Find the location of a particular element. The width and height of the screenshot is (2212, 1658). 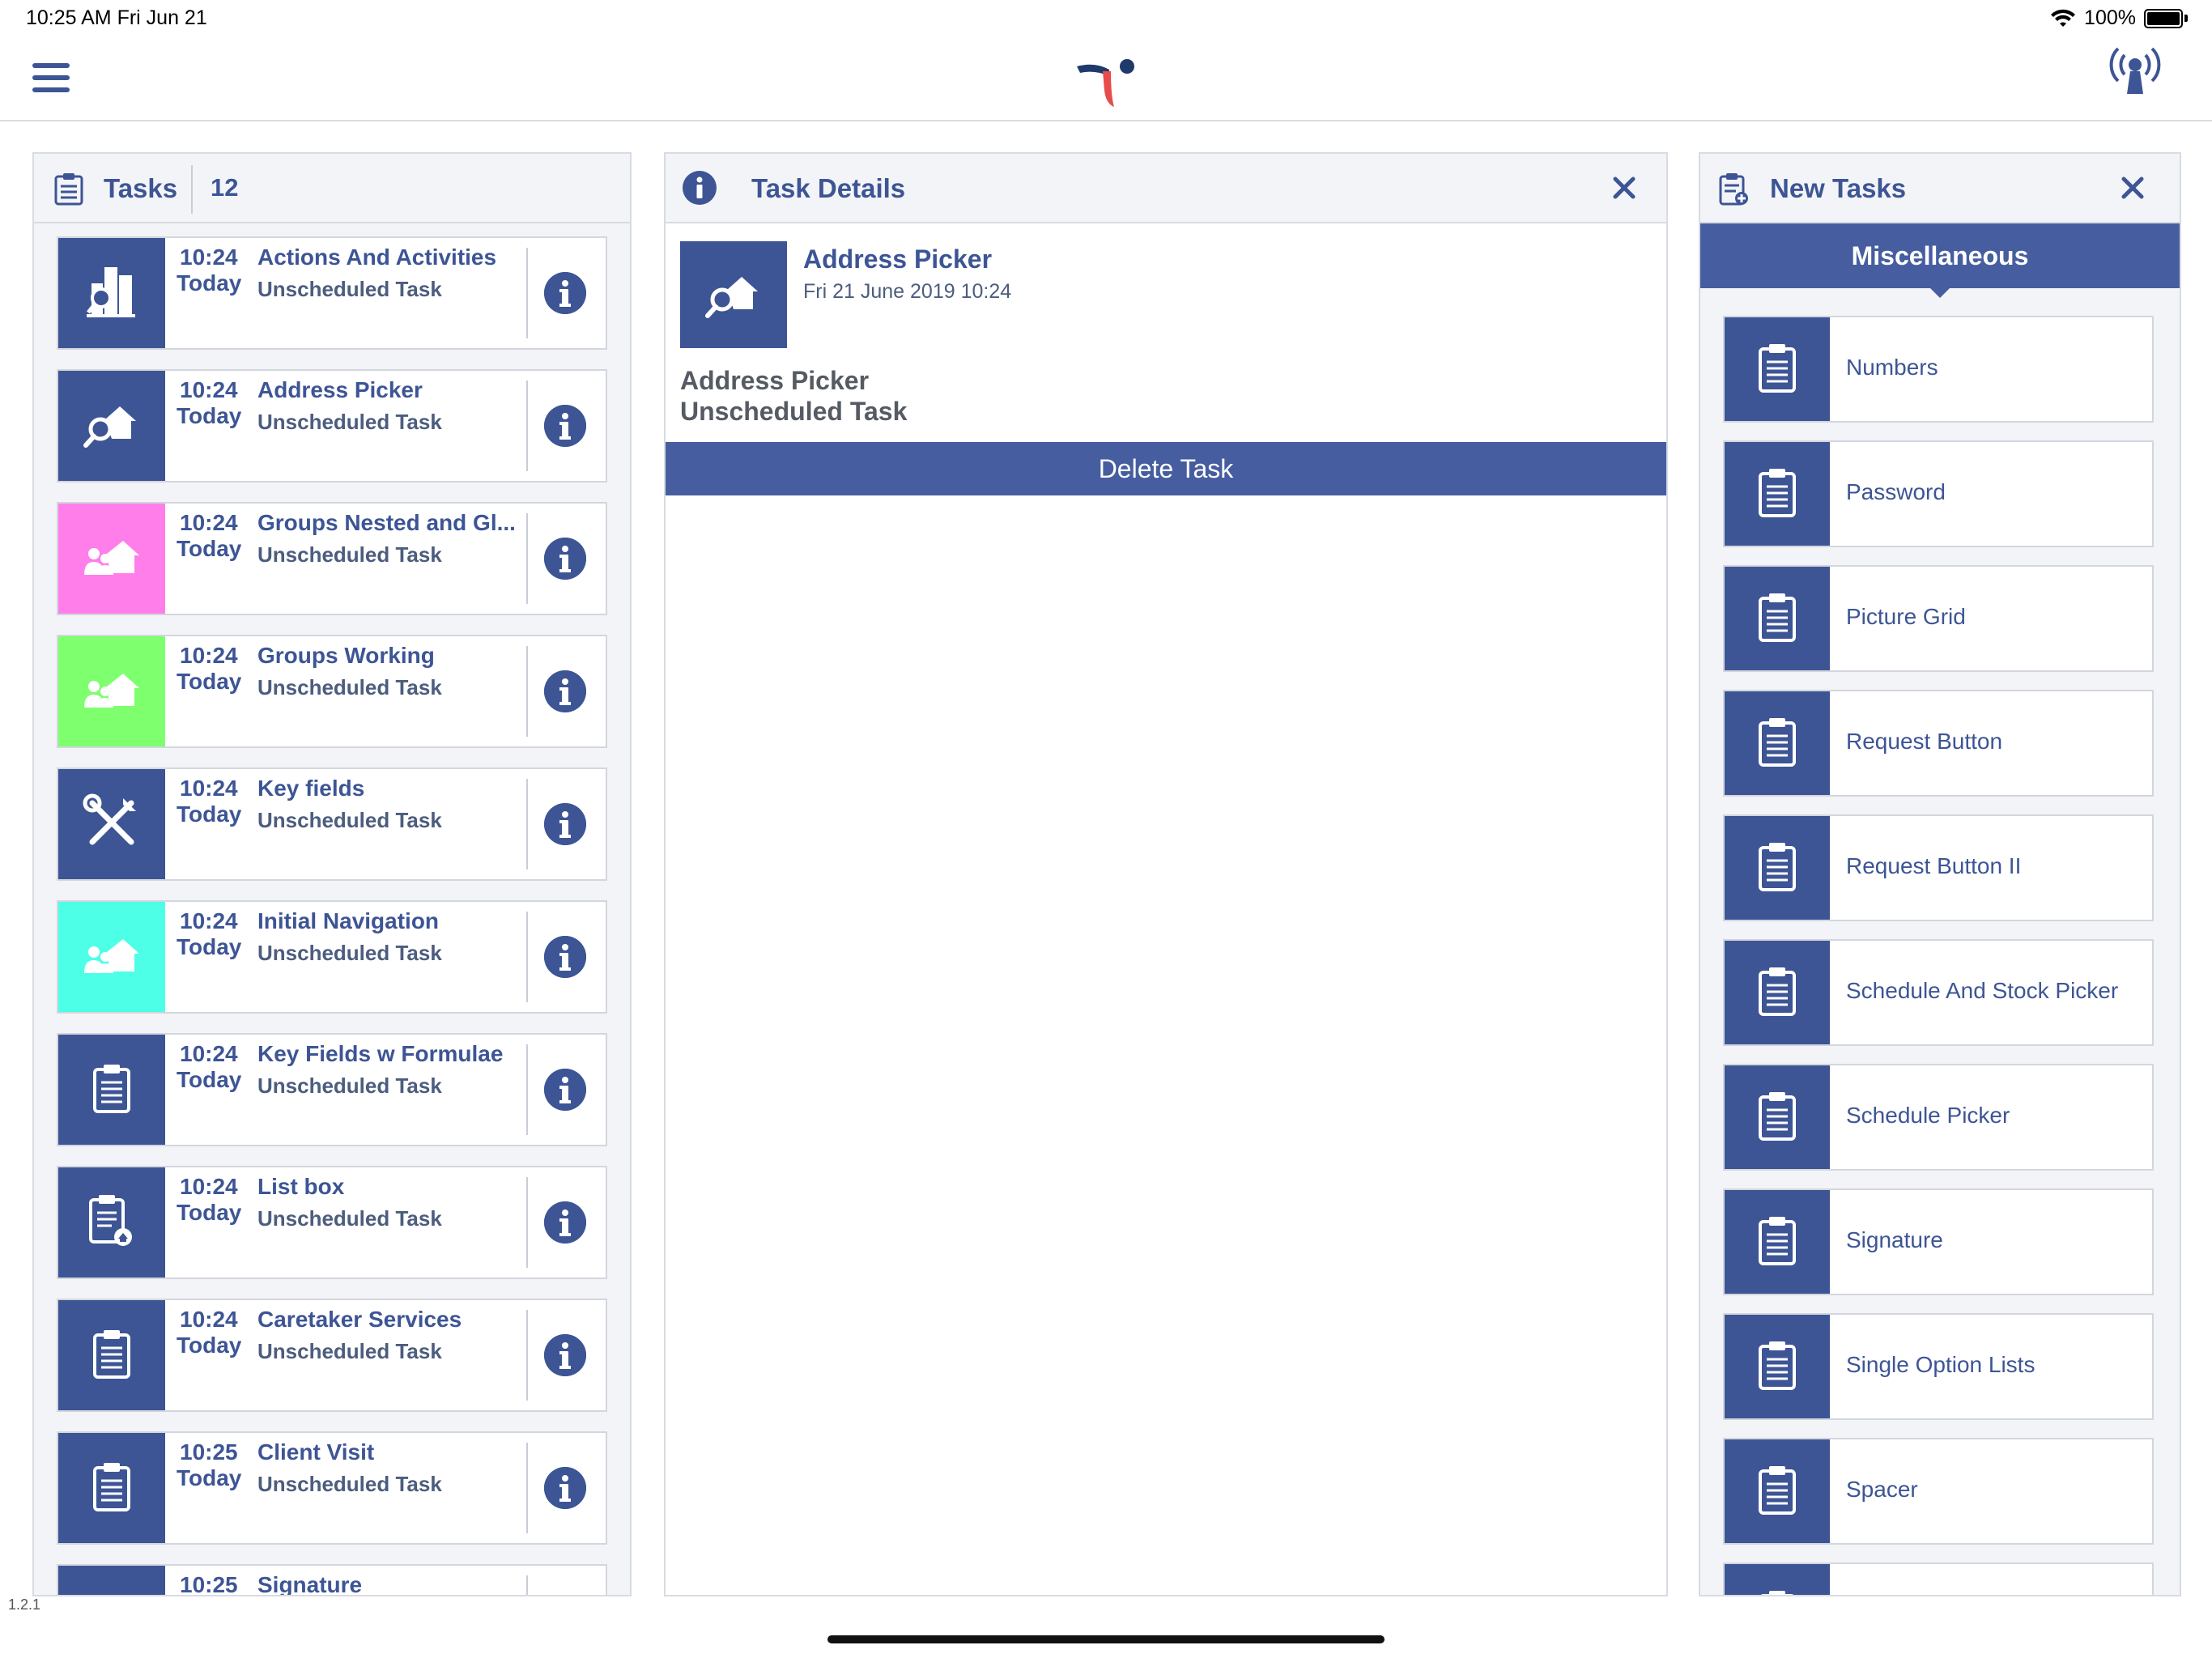

task-time: 10:24 is located at coordinates (209, 522).